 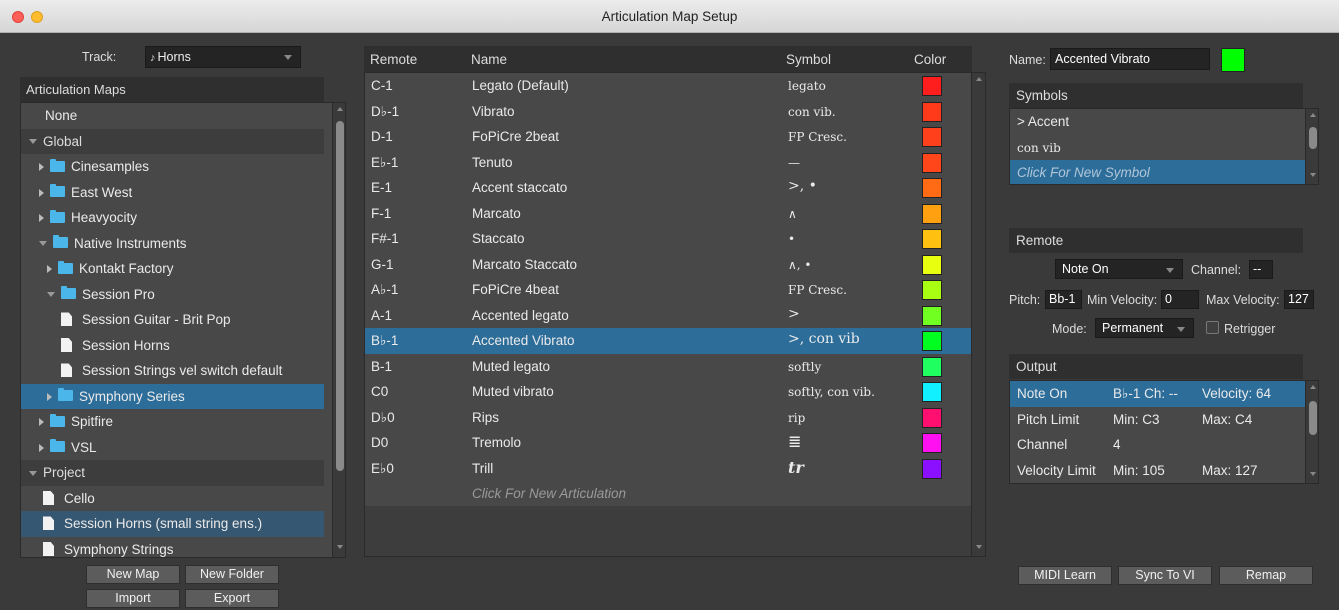 I want to click on col-name-header: Name, so click(x=489, y=59).